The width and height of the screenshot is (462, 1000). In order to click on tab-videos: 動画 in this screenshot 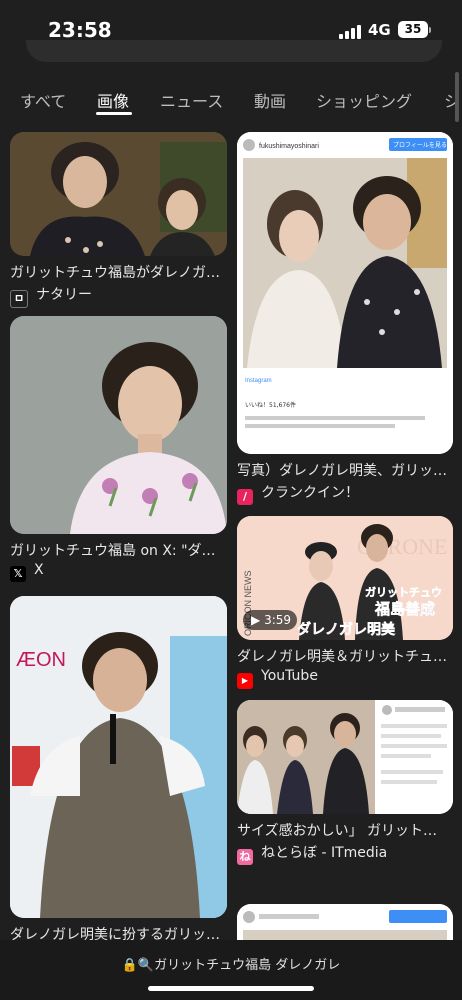, I will do `click(270, 100)`.